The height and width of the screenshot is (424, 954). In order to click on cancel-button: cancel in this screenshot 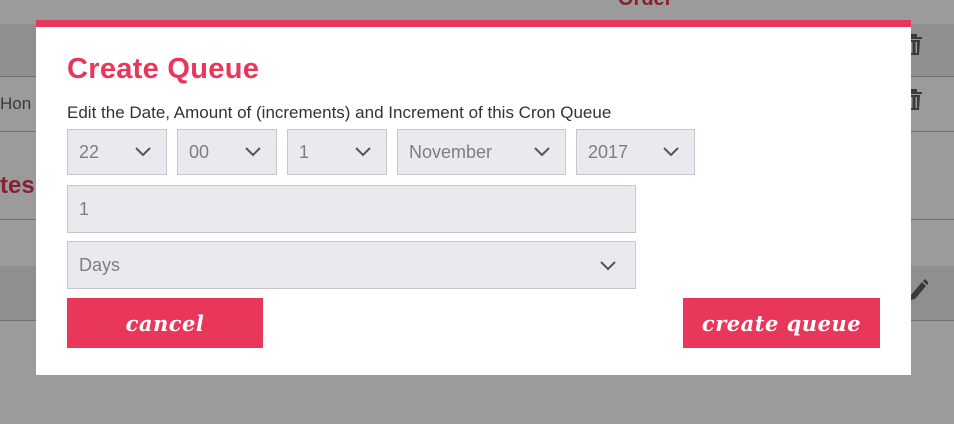, I will do `click(165, 323)`.